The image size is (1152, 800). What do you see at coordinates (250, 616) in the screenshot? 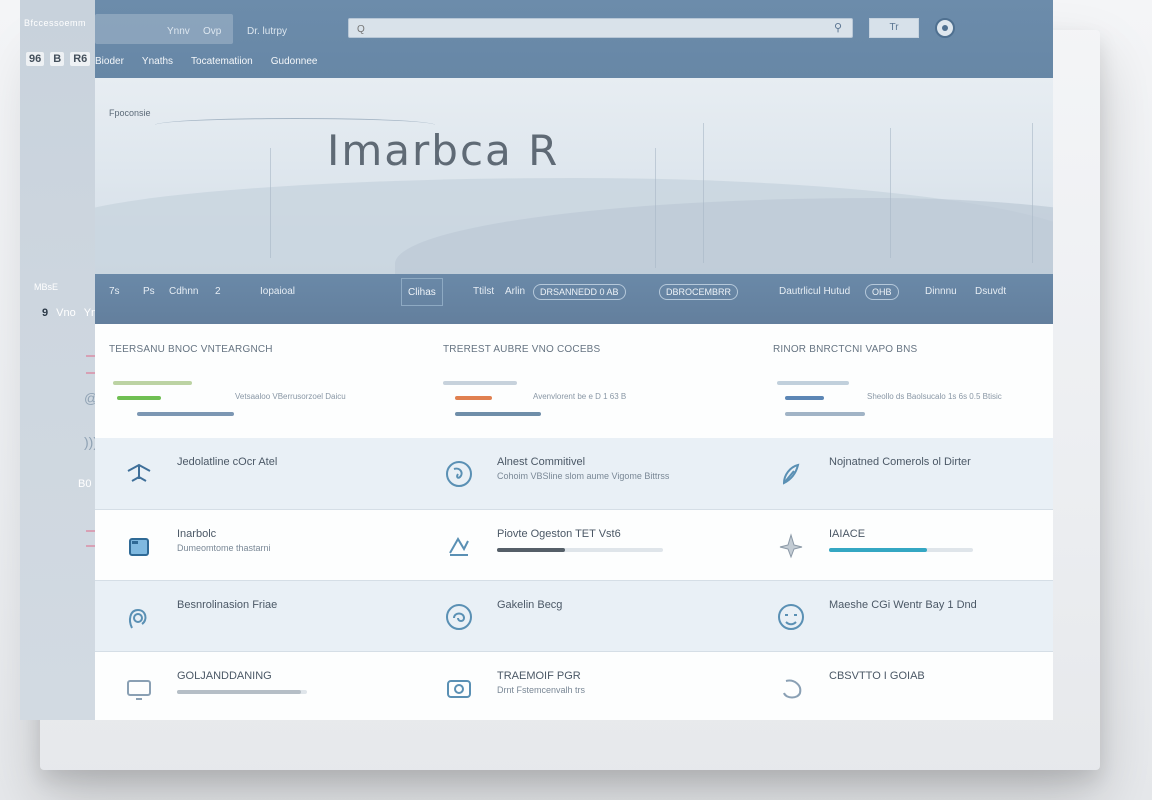
I see `feature-cell: Besnrolinasion Friae` at bounding box center [250, 616].